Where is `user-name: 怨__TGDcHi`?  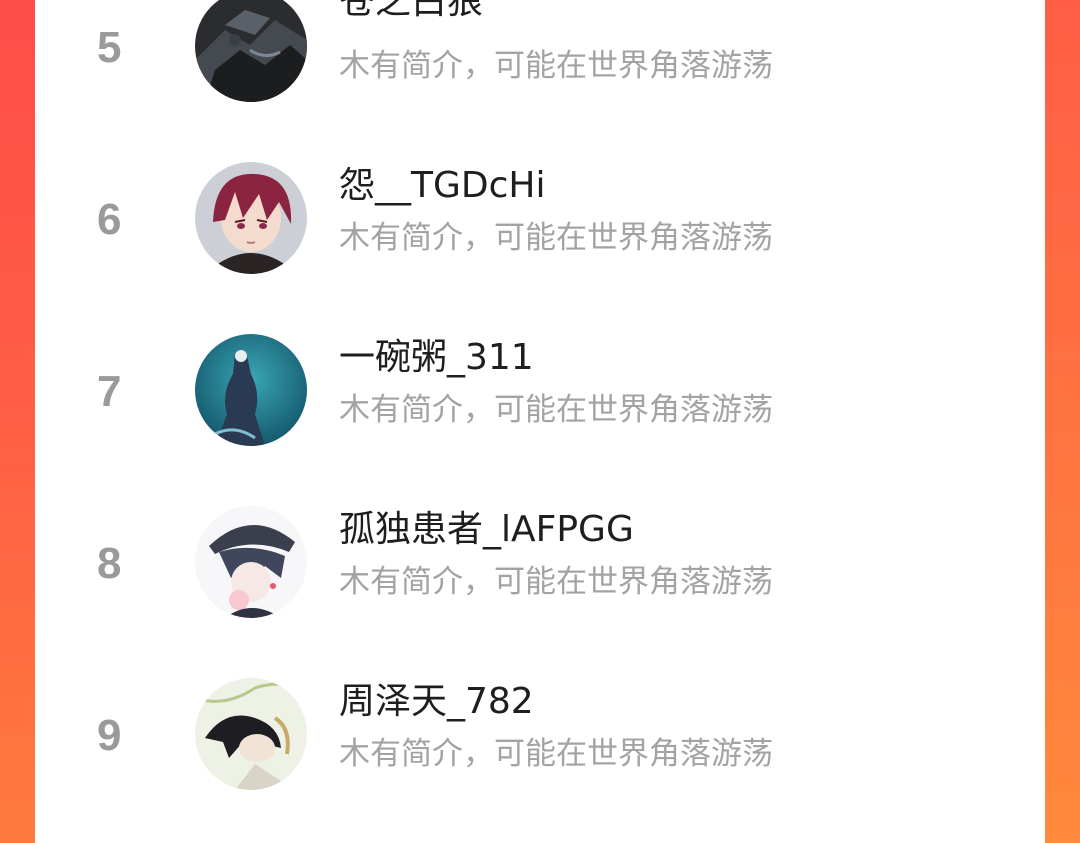 user-name: 怨__TGDcHi is located at coordinates (442, 186).